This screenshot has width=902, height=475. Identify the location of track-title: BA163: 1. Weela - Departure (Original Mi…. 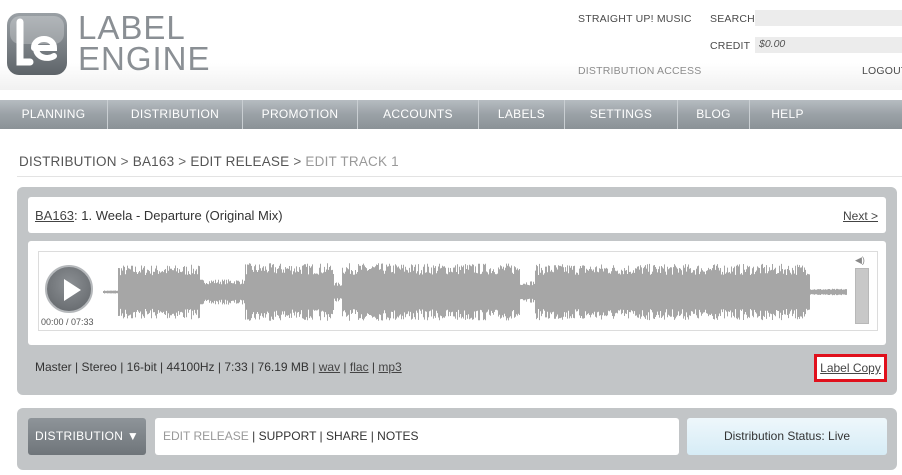
(159, 215).